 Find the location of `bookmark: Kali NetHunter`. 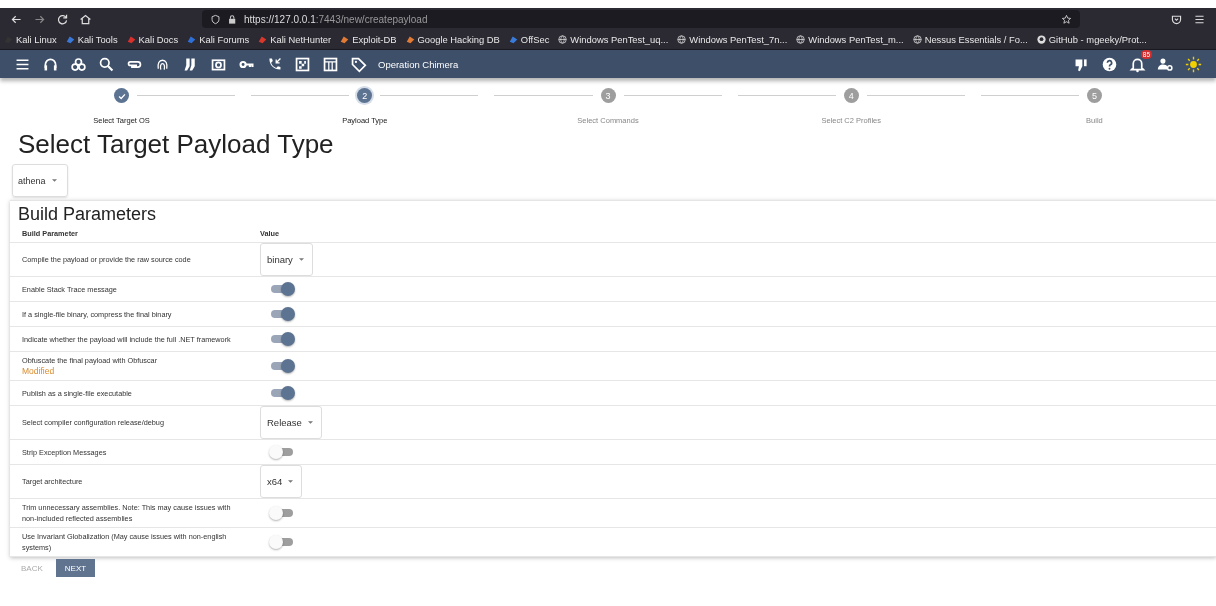

bookmark: Kali NetHunter is located at coordinates (295, 39).